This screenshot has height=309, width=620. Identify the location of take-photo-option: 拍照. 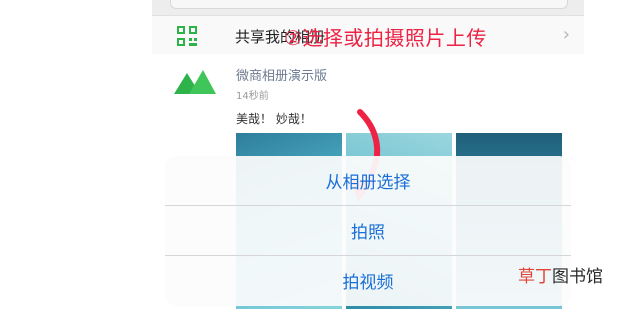
(368, 230).